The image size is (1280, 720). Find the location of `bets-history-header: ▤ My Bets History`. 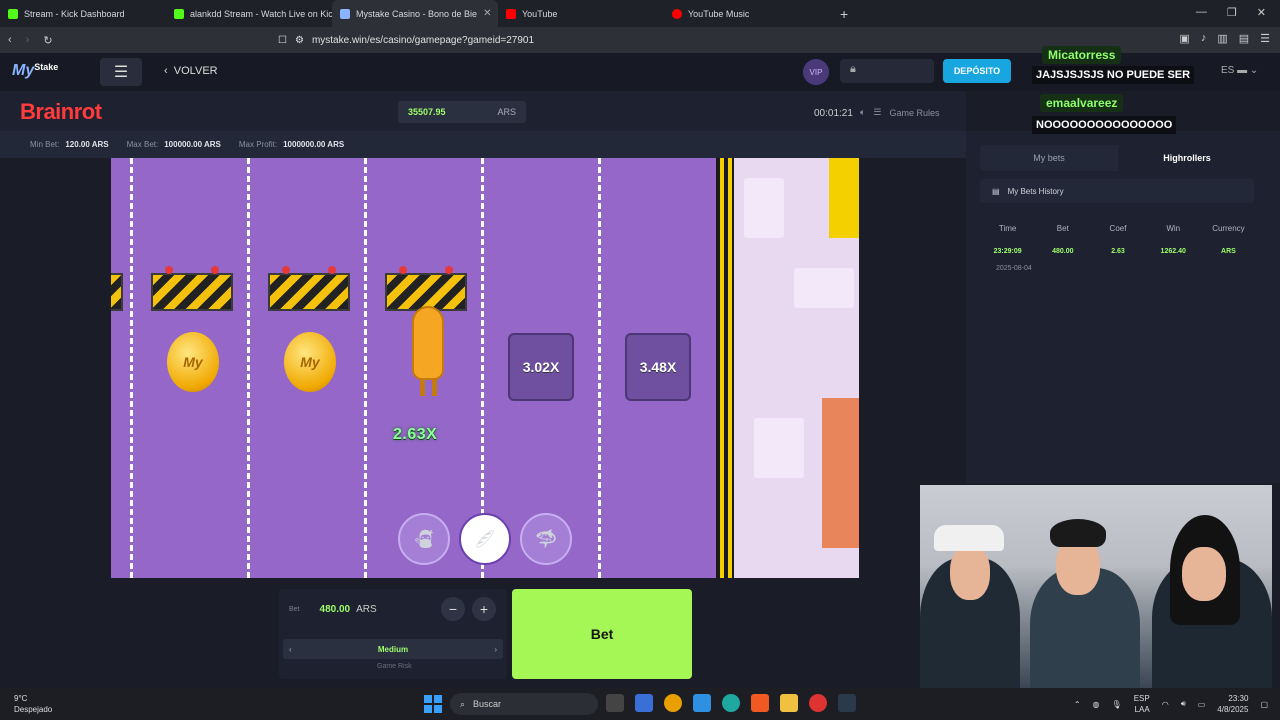

bets-history-header: ▤ My Bets History is located at coordinates (1117, 191).